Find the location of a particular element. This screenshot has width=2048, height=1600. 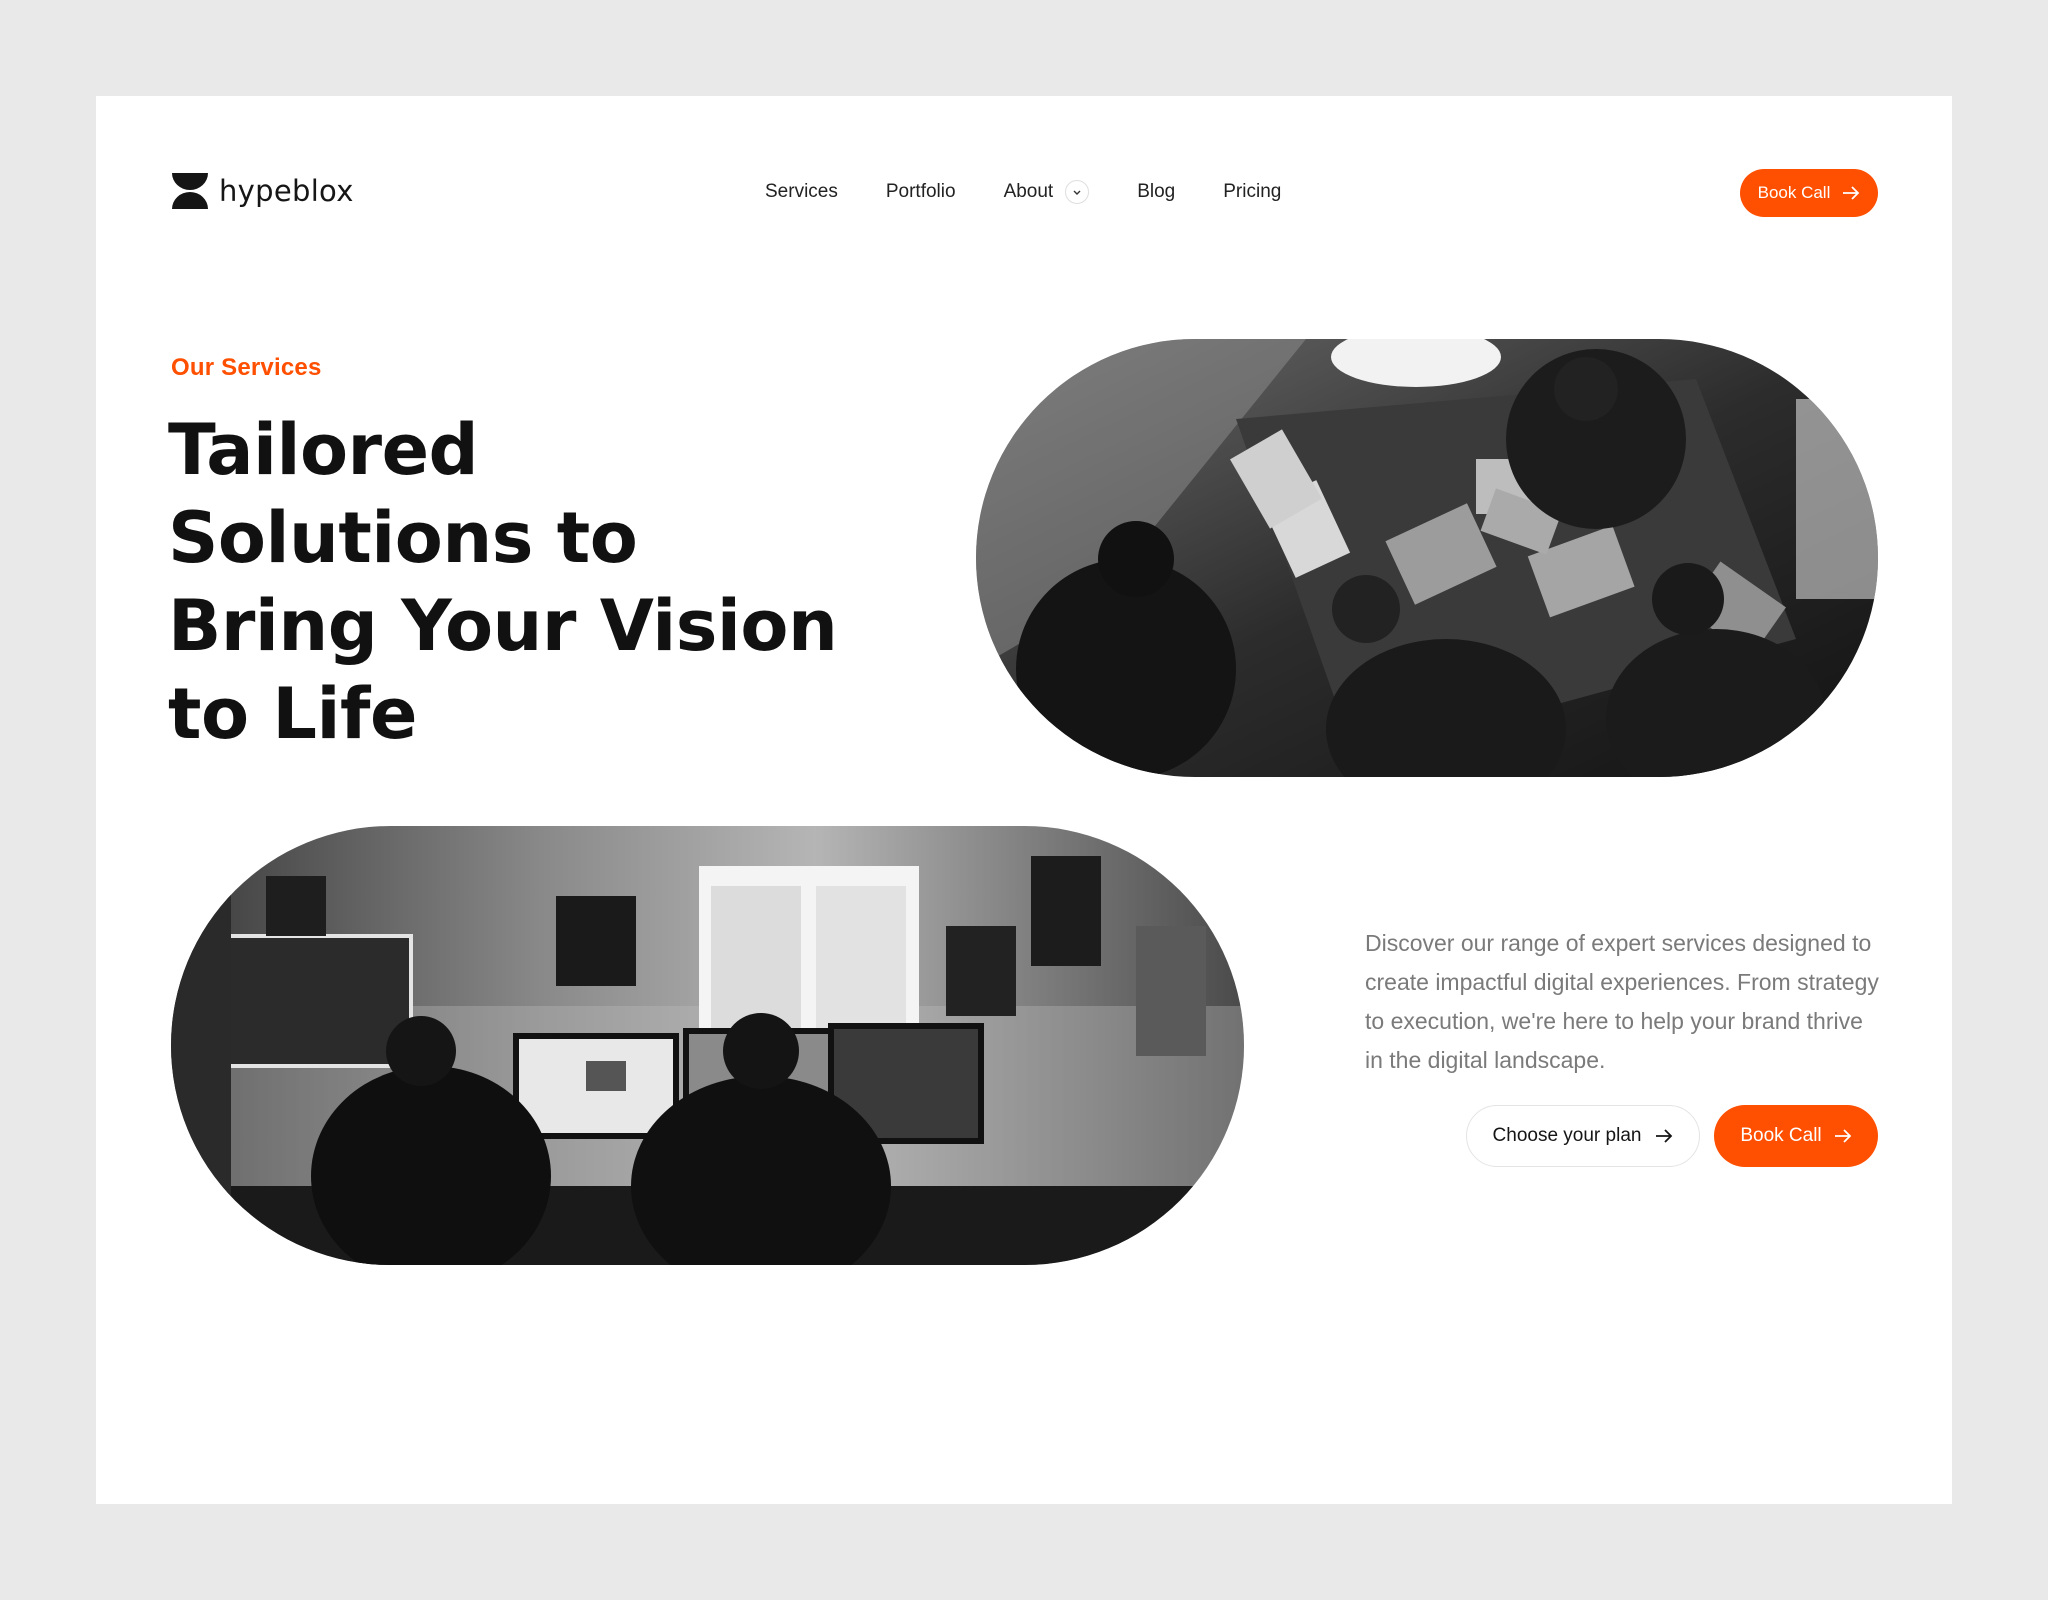

nav-label: Blog is located at coordinates (1156, 191).